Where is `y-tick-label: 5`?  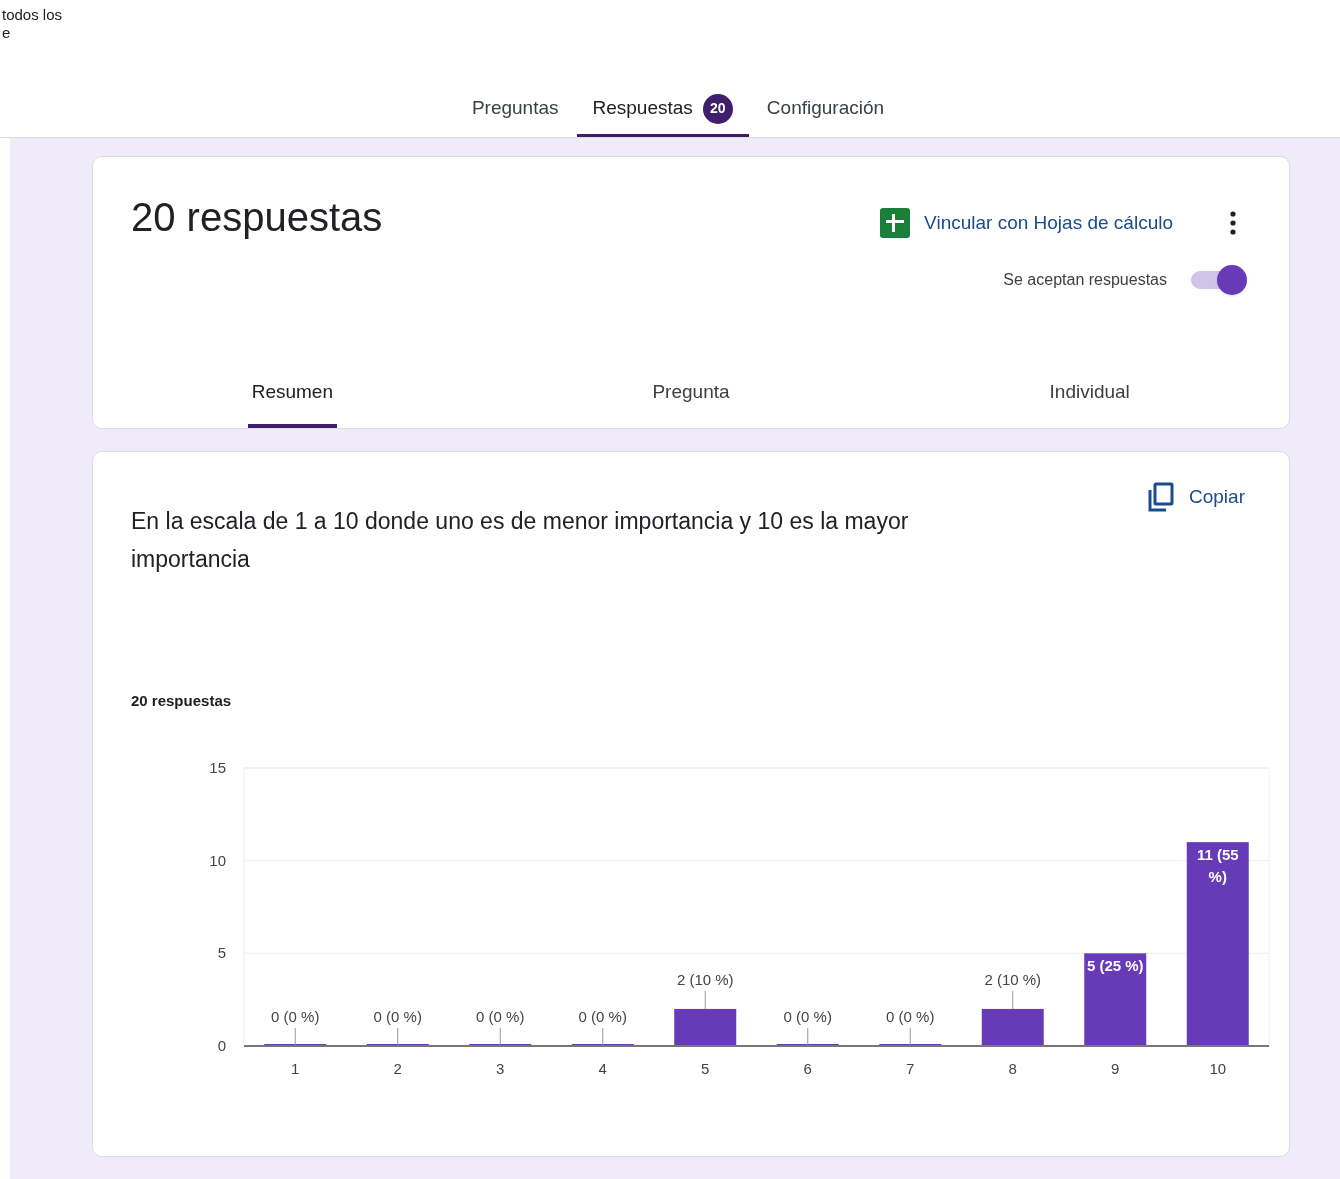
y-tick-label: 5 is located at coordinates (221, 952).